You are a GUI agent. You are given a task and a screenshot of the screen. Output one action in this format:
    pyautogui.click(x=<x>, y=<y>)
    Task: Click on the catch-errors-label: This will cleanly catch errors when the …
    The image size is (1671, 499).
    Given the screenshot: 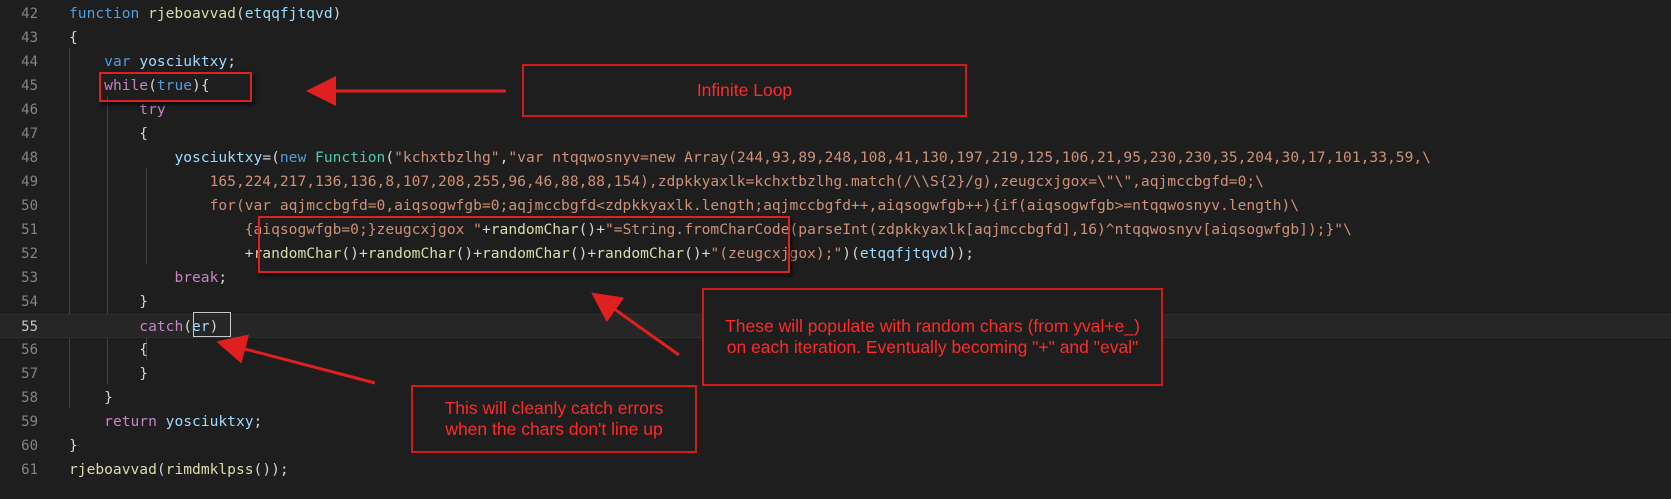 What is the action you would take?
    pyautogui.click(x=554, y=418)
    